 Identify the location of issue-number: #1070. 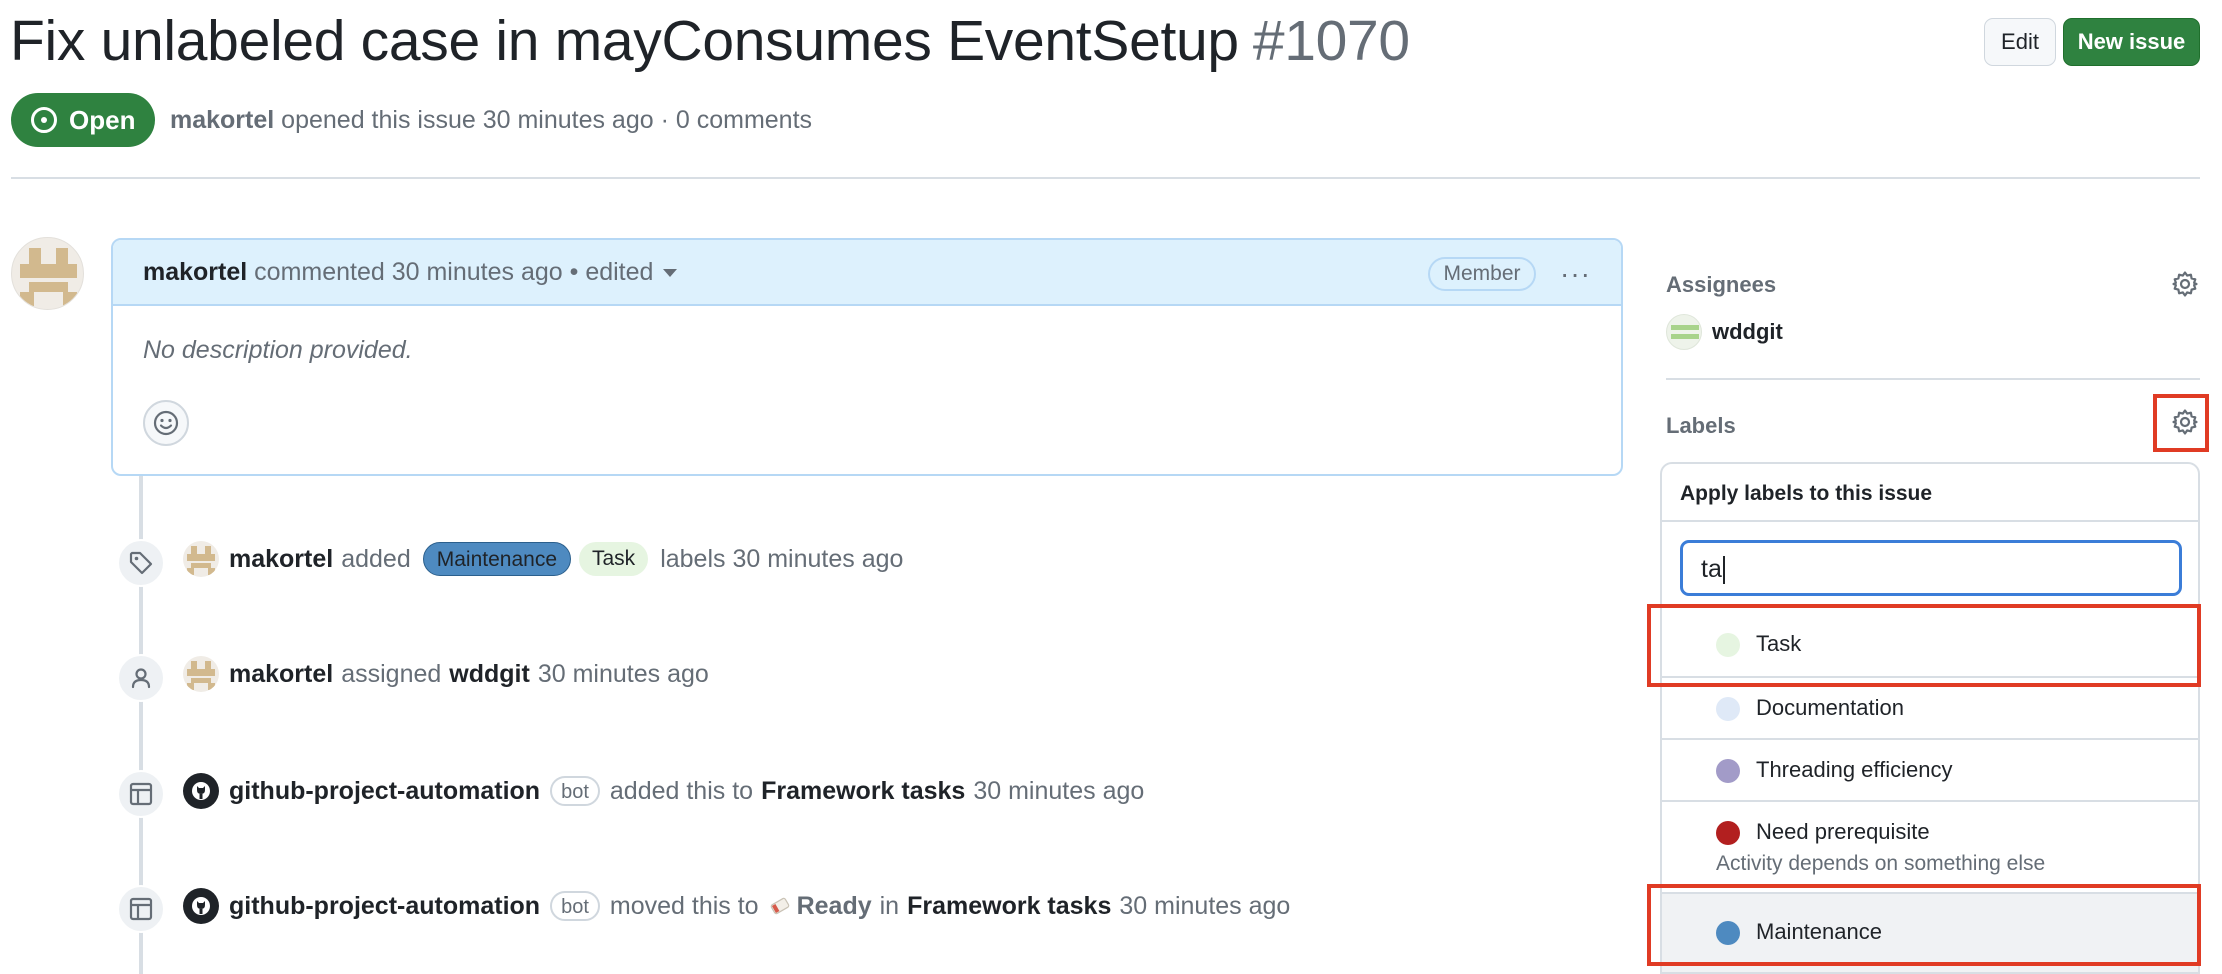
(1331, 41).